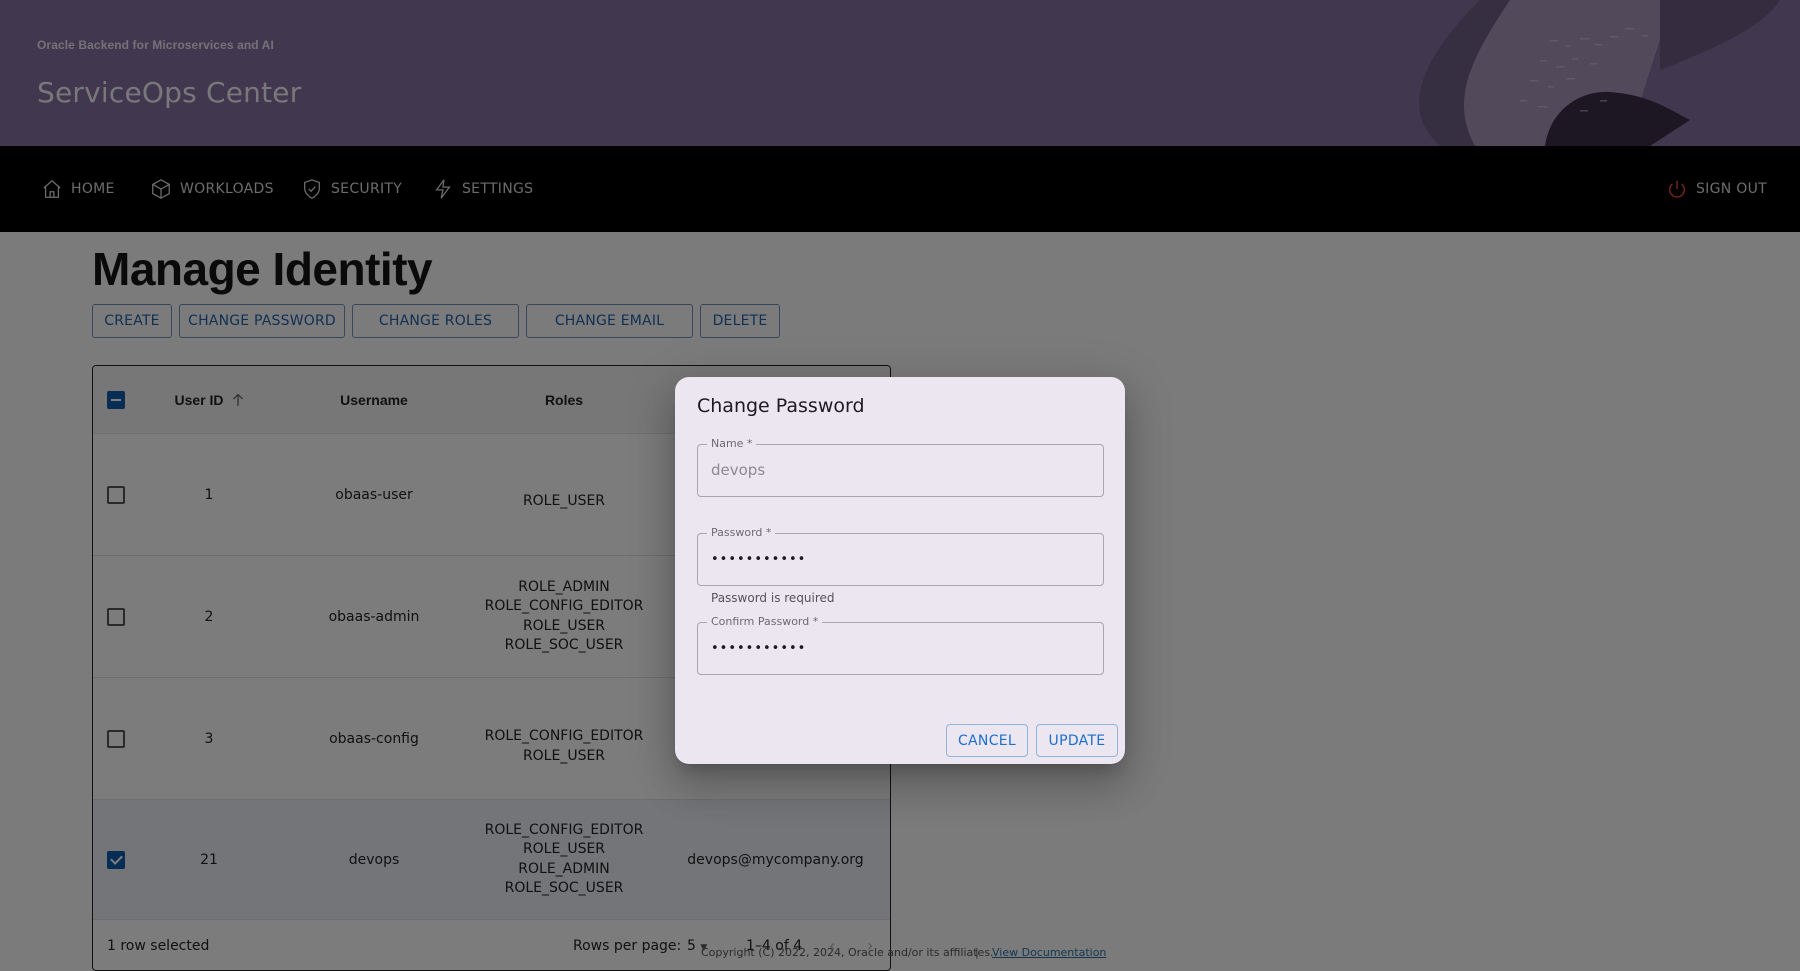 This screenshot has height=971, width=1800. Describe the element at coordinates (987, 740) in the screenshot. I see `cancel-button: CANCEL` at that location.